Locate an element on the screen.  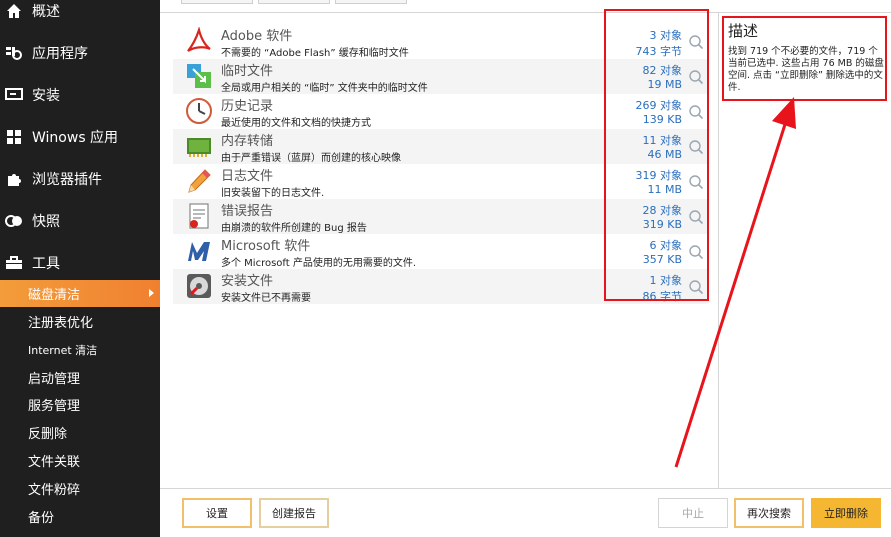
install-icon is located at coordinates (14, 95).